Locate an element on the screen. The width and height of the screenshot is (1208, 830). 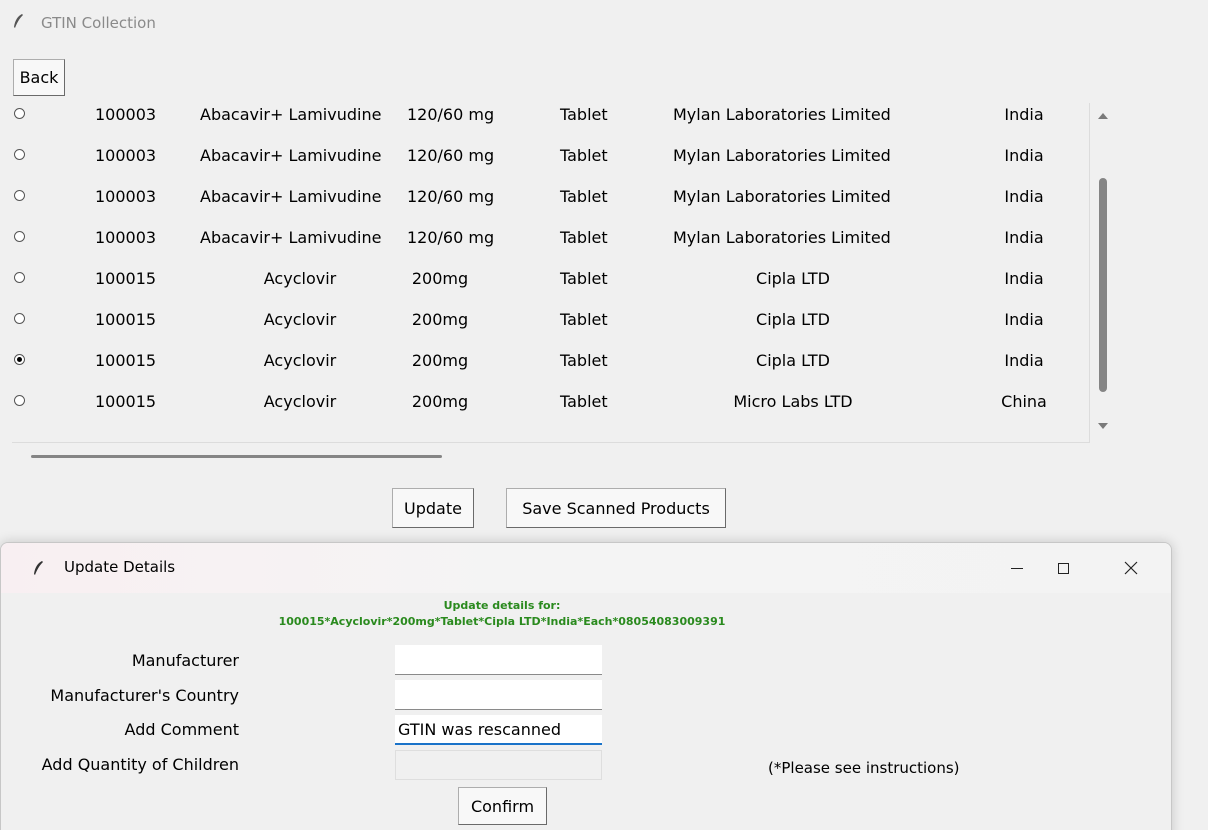
add-comment-input is located at coordinates (498, 730).